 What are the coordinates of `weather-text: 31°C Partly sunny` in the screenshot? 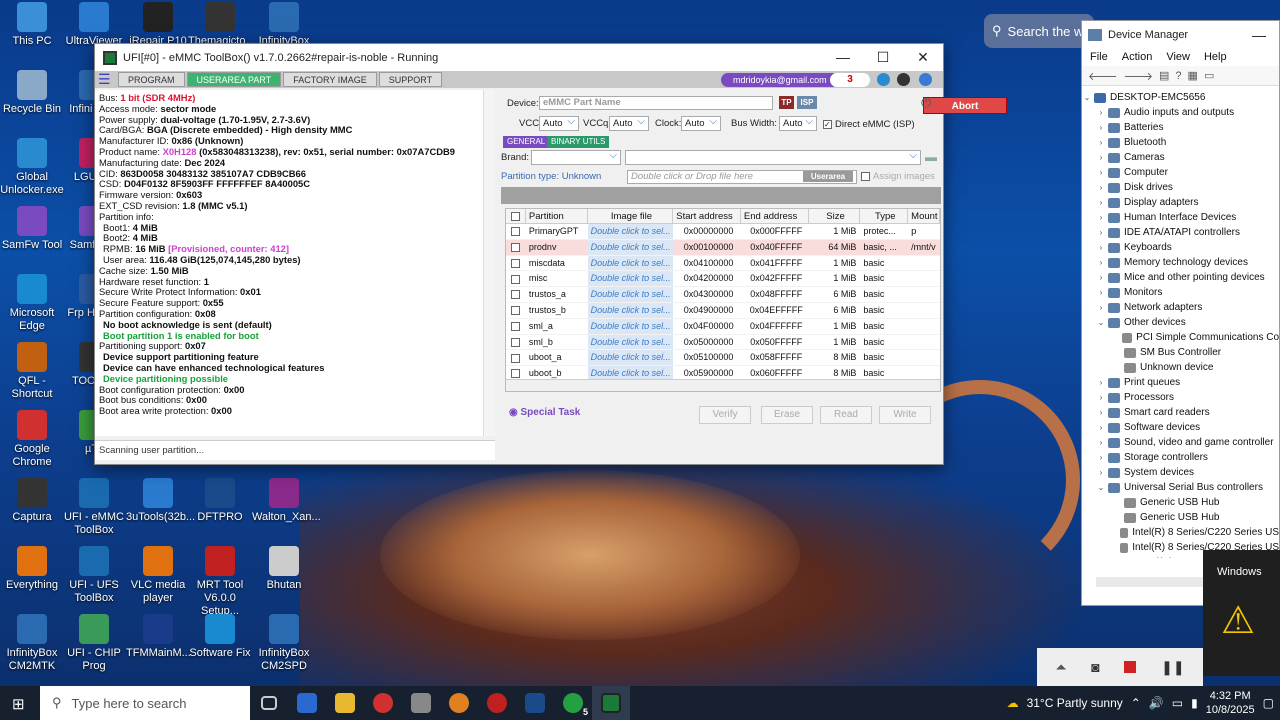 It's located at (1075, 703).